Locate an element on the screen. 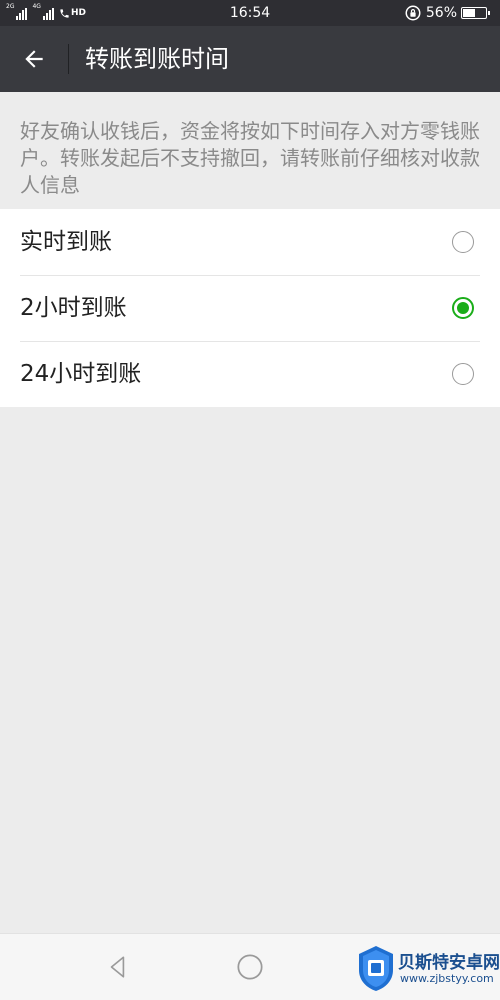 The image size is (500, 1000). radio-checked-icon is located at coordinates (463, 308).